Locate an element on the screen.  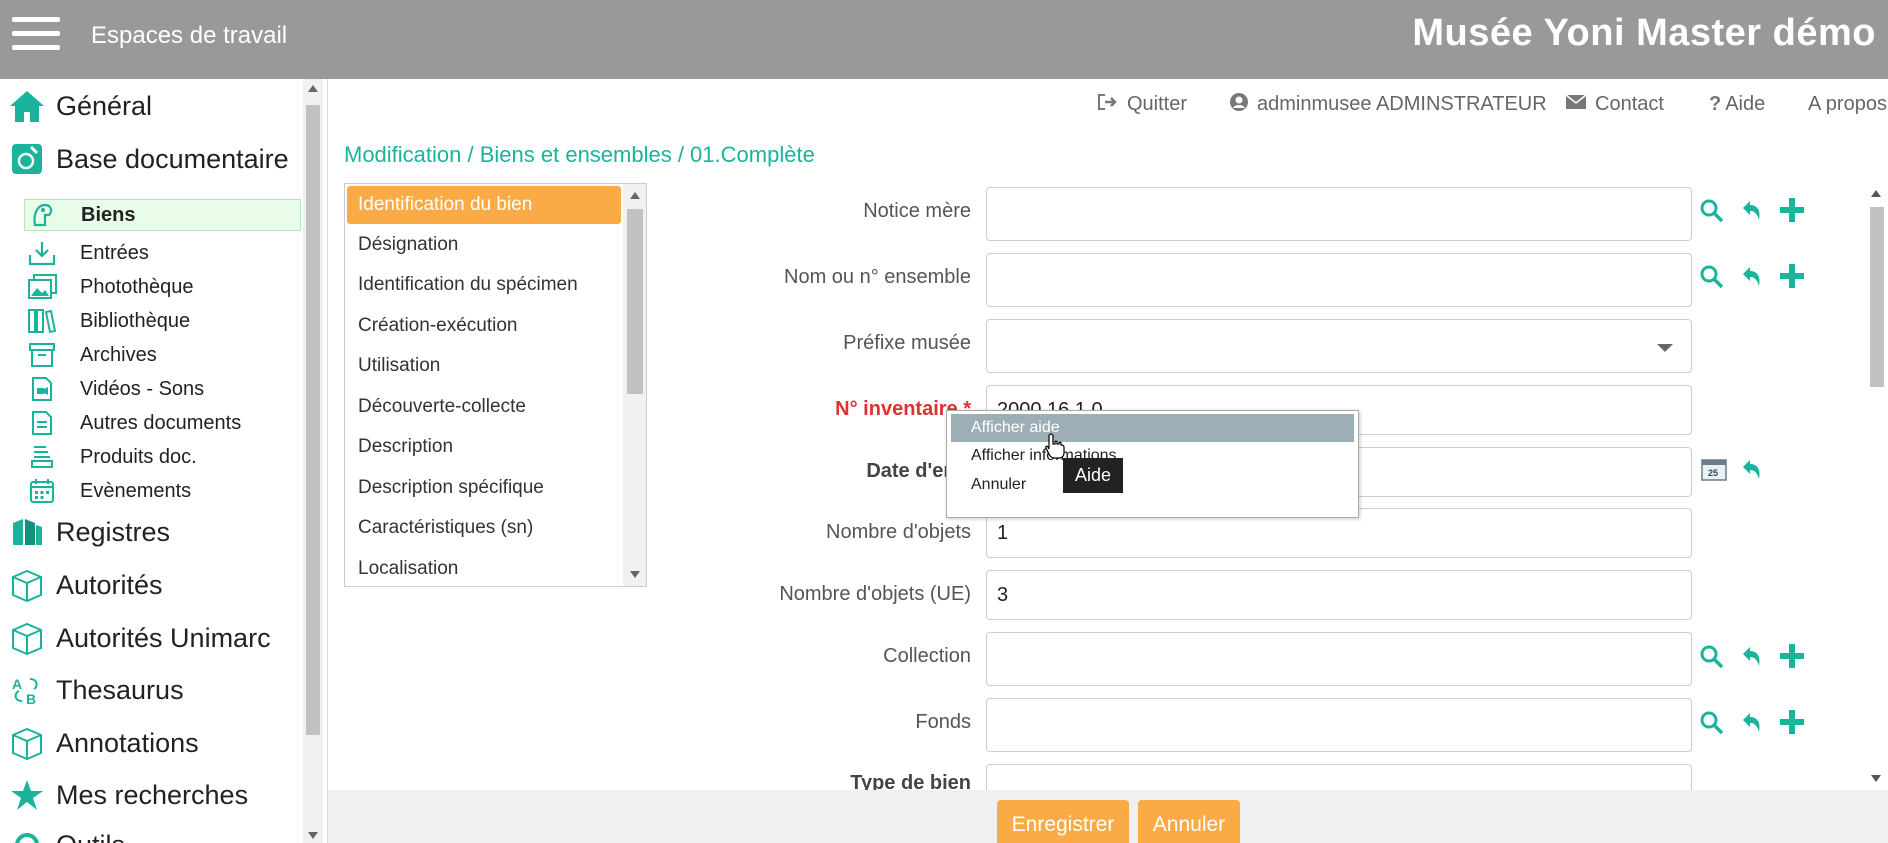
photo-library-icon is located at coordinates (42, 287).